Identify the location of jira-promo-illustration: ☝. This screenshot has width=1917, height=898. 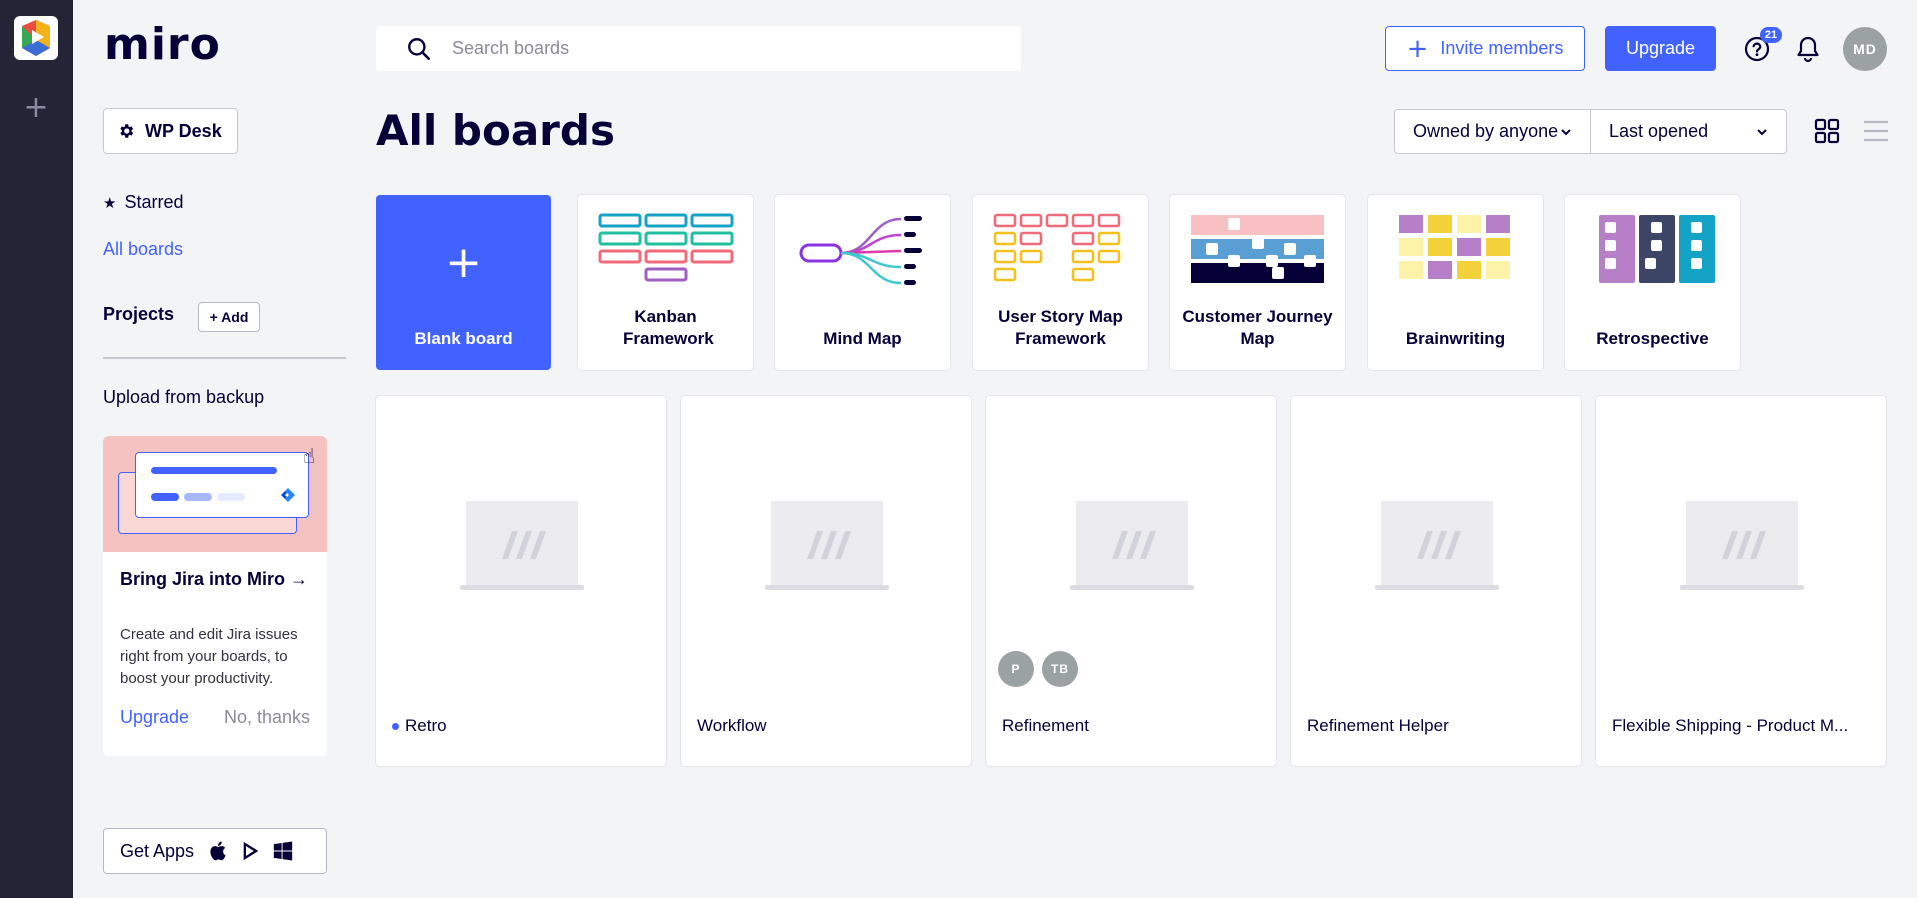
(215, 494).